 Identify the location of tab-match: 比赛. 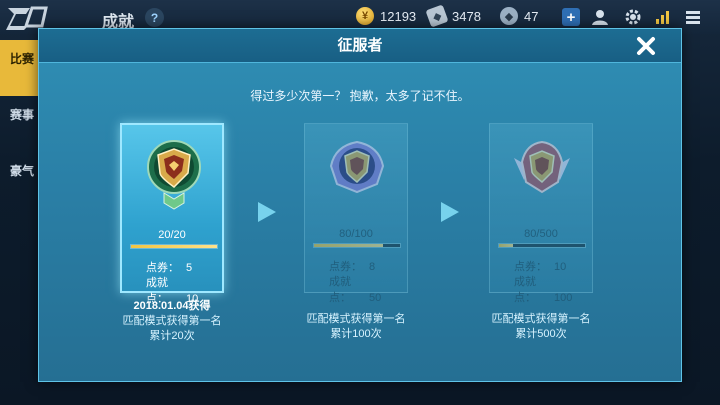
(20, 68).